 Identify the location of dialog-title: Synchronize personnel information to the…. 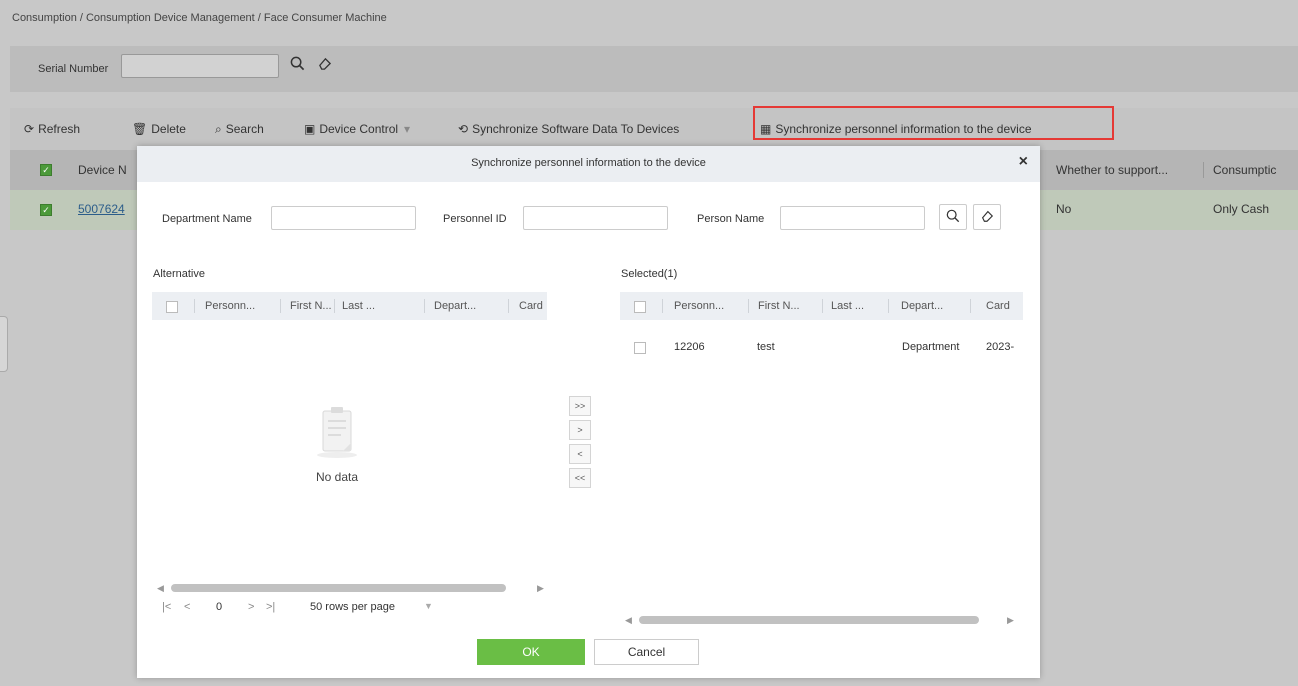
(588, 163).